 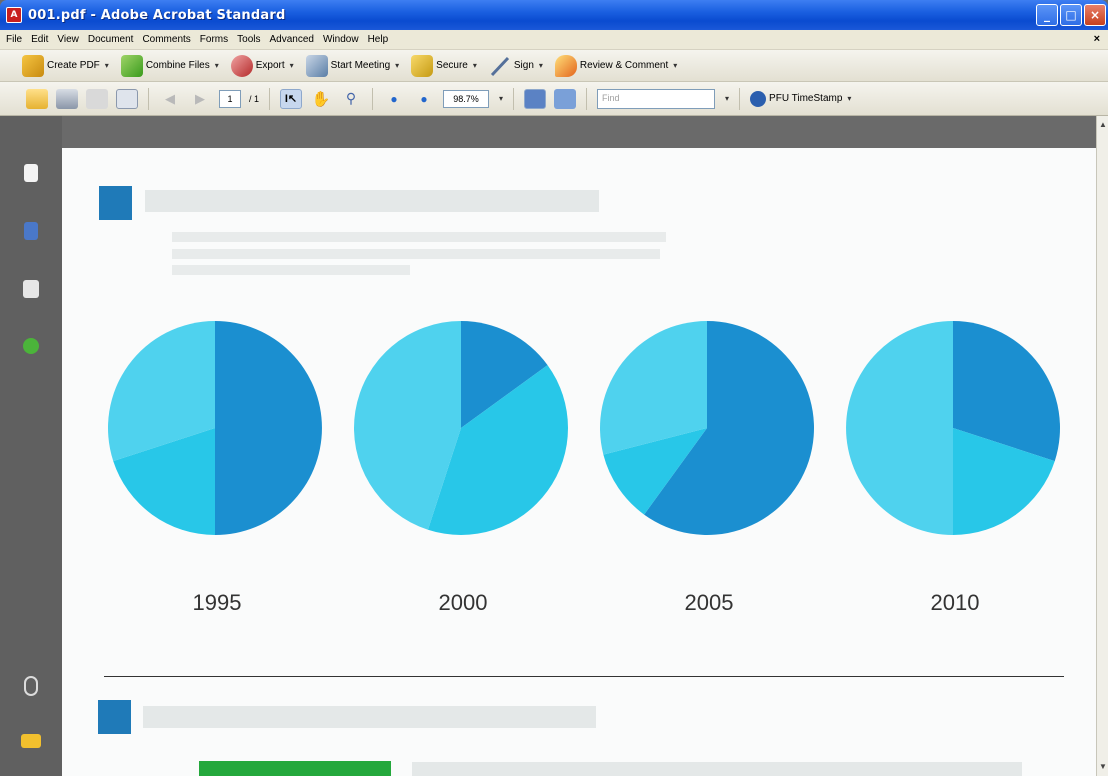 I want to click on folder-open-icon, so click(x=37, y=98).